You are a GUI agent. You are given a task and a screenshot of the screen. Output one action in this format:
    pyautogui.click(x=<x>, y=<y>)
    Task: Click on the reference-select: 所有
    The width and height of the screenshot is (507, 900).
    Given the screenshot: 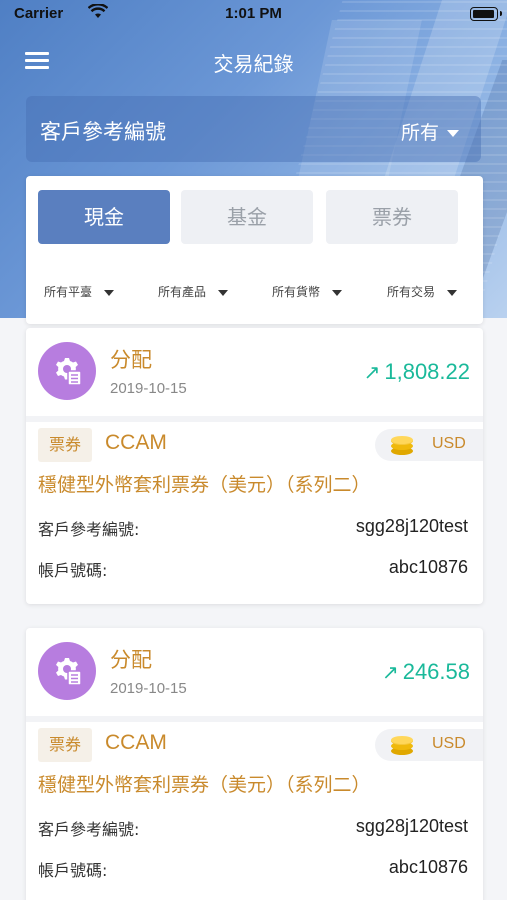 What is the action you would take?
    pyautogui.click(x=430, y=131)
    